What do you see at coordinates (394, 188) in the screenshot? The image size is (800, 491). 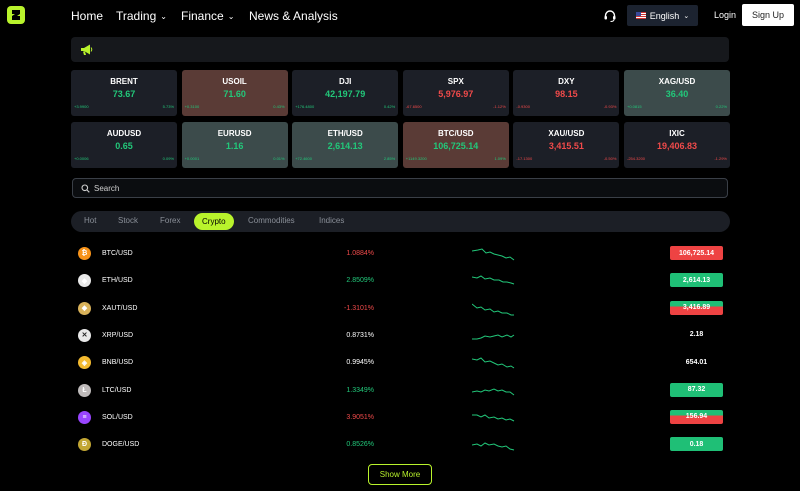 I see `search-input` at bounding box center [394, 188].